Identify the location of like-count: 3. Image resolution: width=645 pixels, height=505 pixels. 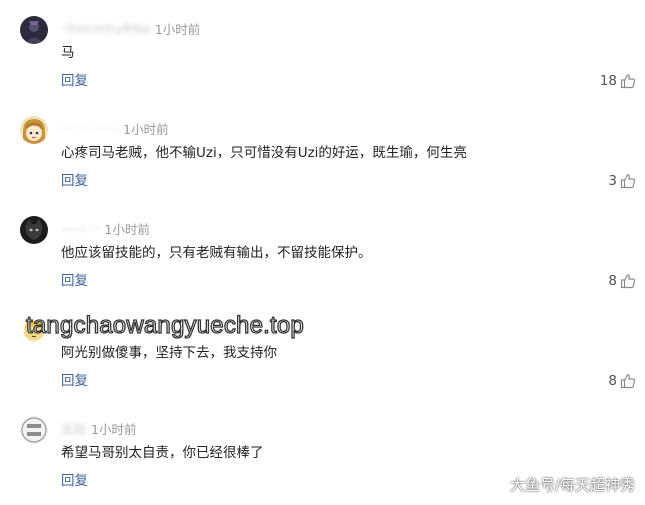
(612, 181).